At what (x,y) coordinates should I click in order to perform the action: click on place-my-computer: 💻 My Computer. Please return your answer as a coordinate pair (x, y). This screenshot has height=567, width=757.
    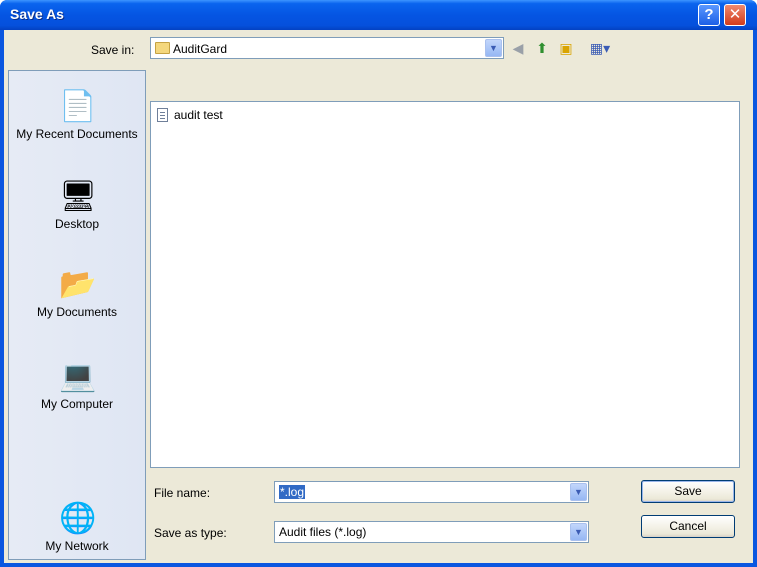
    Looking at the image, I should click on (77, 385).